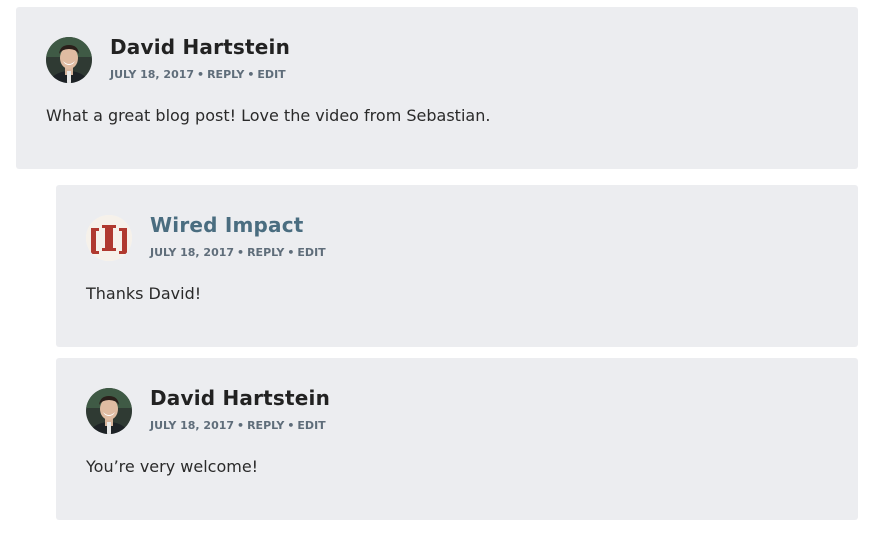  I want to click on wired-impact-logo-icon, so click(109, 238).